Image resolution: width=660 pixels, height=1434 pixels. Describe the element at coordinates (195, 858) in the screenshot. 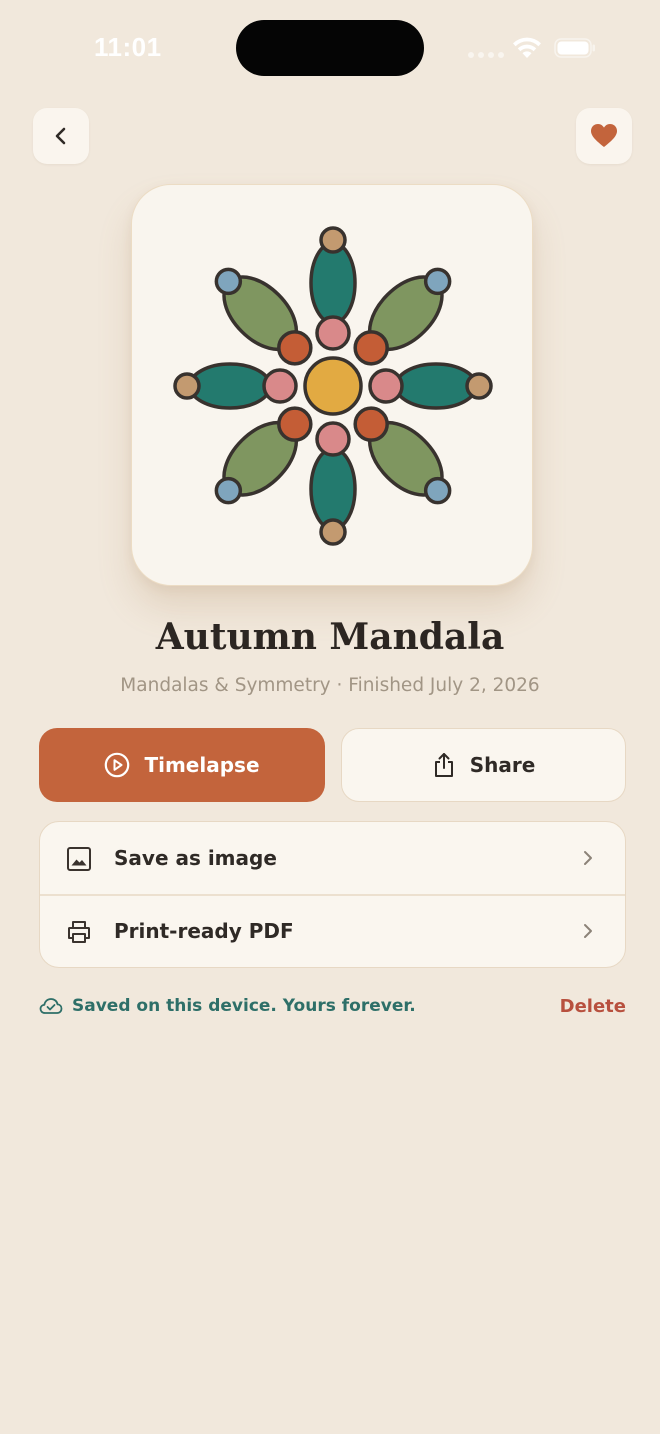

I see `save-as-image-label: Save as image` at that location.